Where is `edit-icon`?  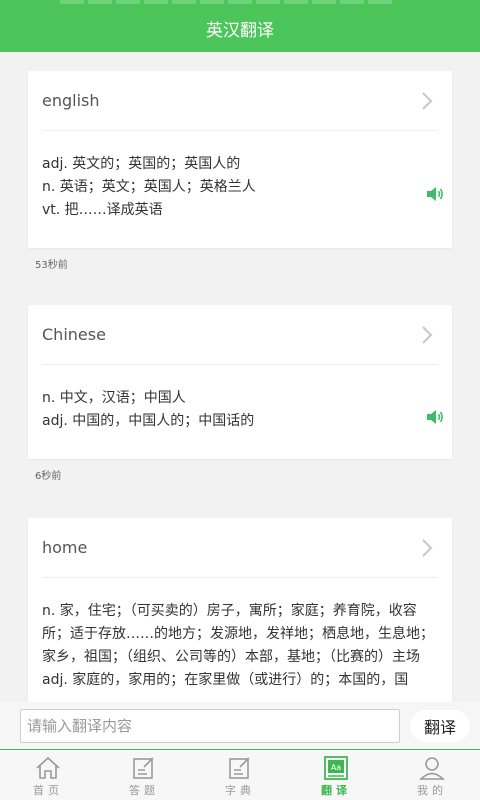
edit-icon is located at coordinates (143, 768).